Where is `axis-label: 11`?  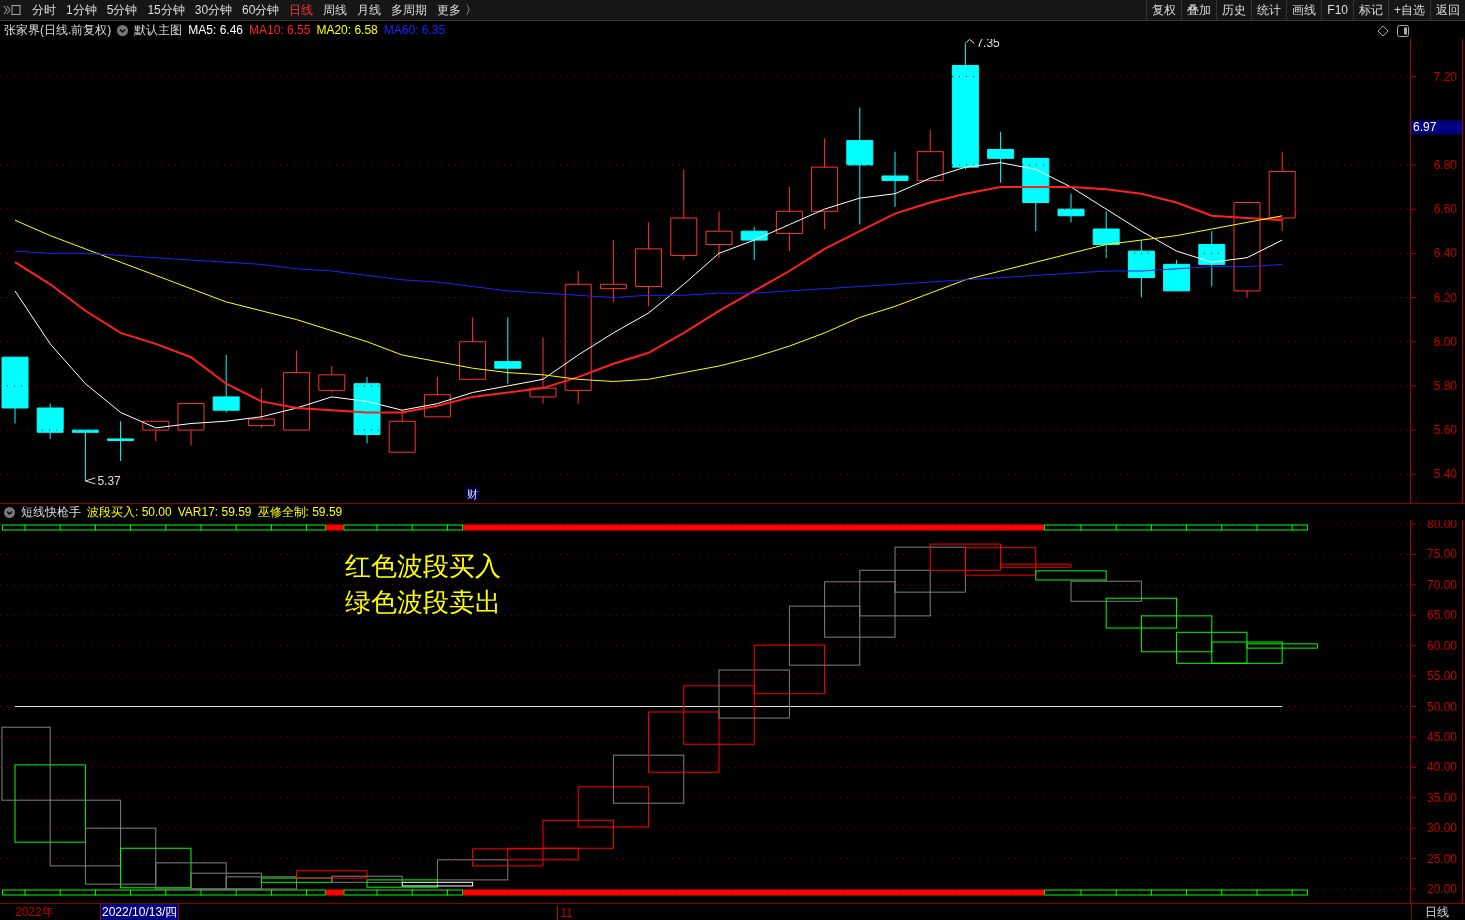 axis-label: 11 is located at coordinates (566, 912).